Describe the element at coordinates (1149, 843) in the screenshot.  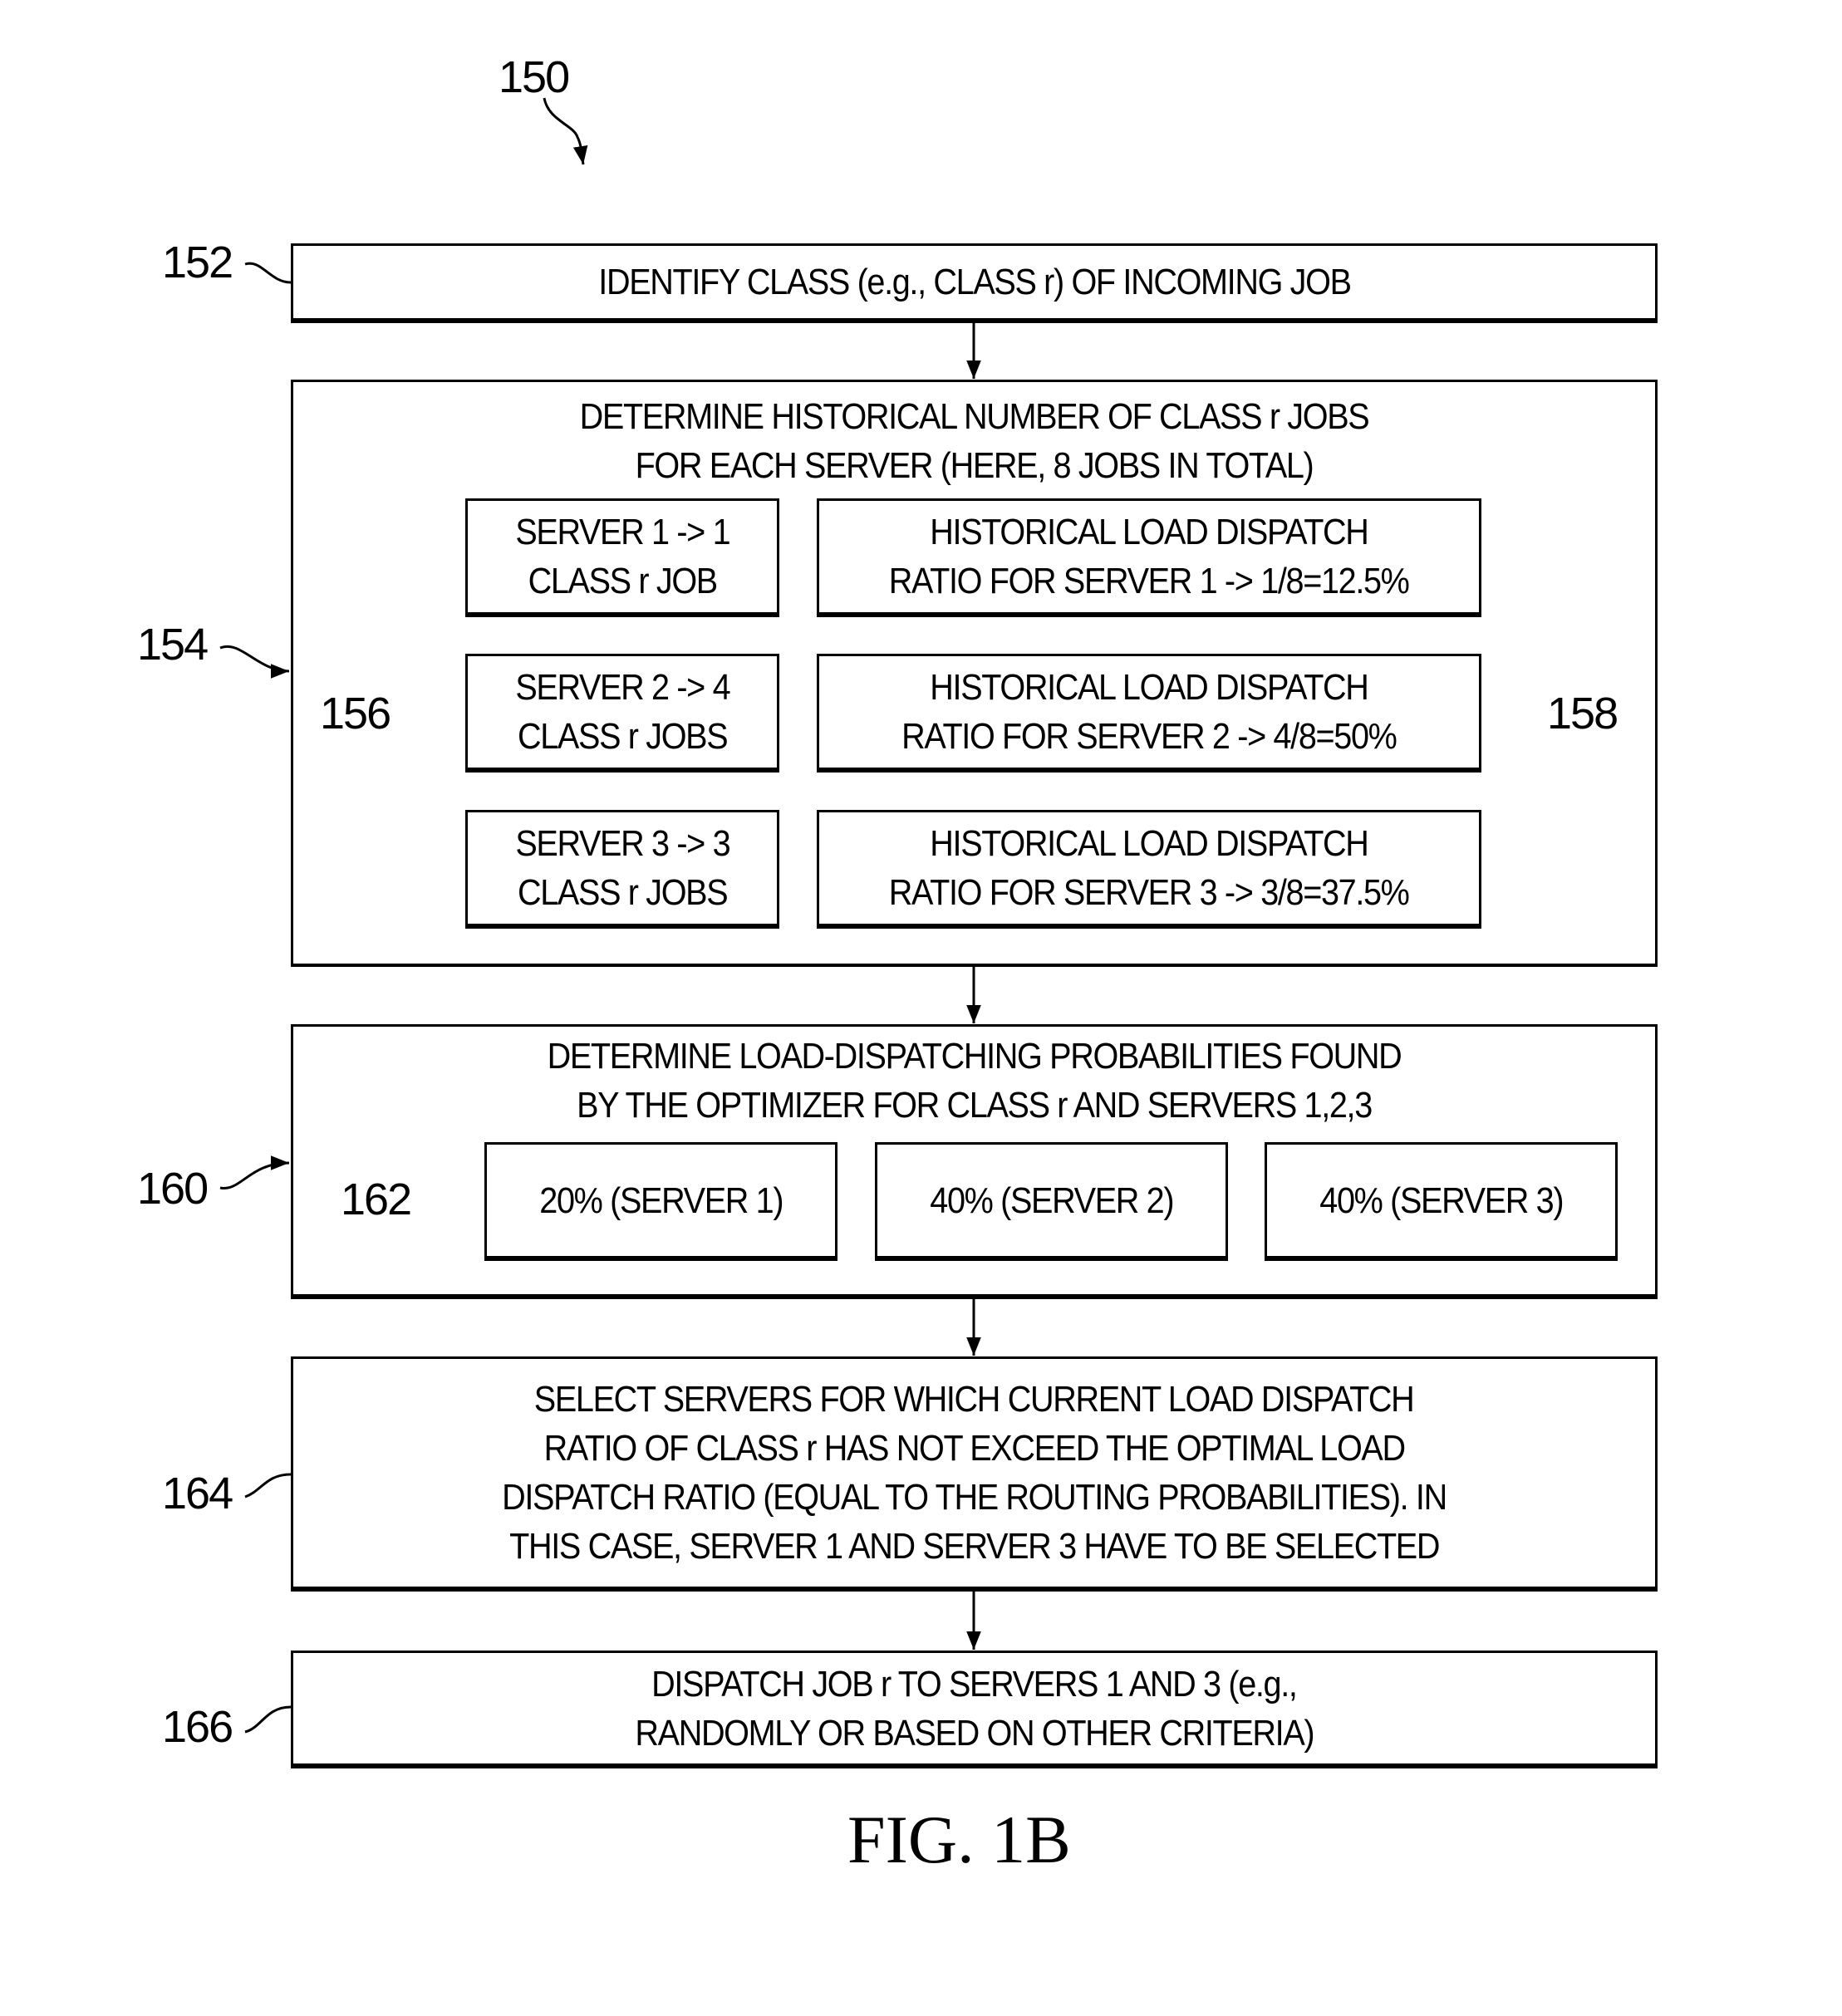
I see `server-3-ratio-line-1: HISTORICAL LOAD DISPATCH` at that location.